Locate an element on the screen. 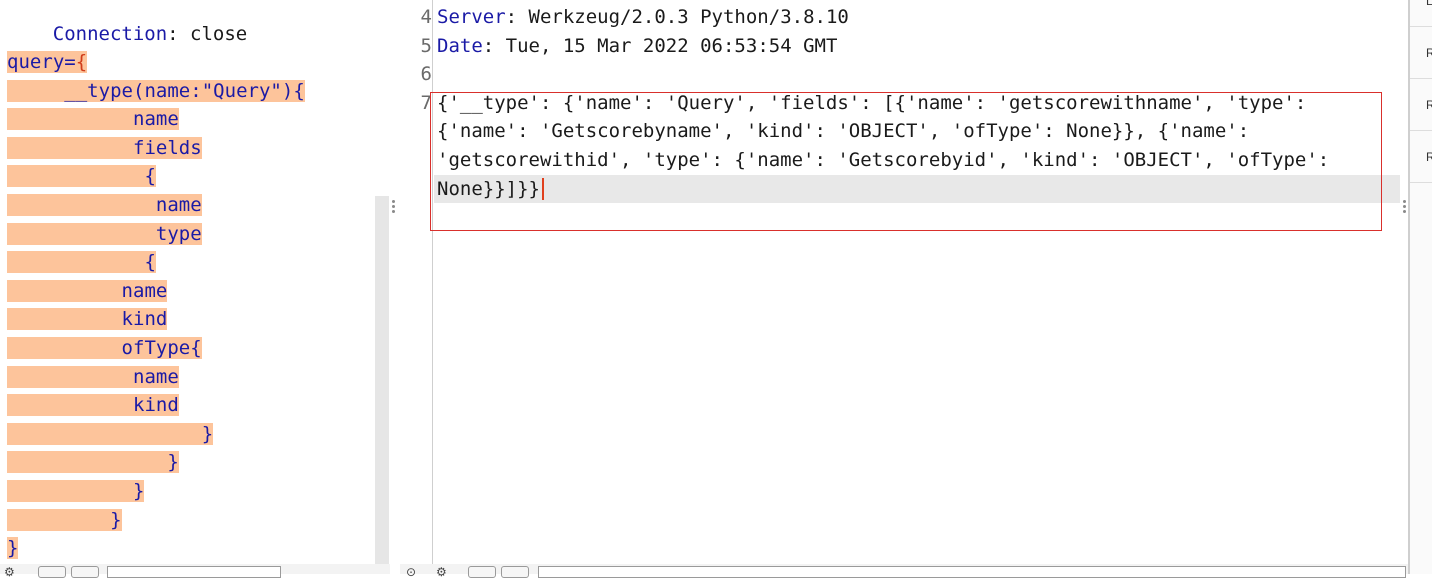  selected-text: query={ is located at coordinates (47, 62).